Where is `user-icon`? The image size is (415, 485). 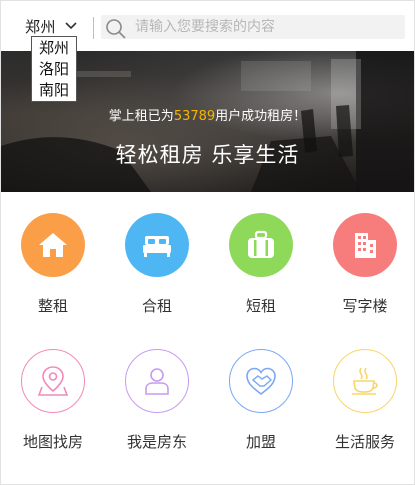
user-icon is located at coordinates (157, 381).